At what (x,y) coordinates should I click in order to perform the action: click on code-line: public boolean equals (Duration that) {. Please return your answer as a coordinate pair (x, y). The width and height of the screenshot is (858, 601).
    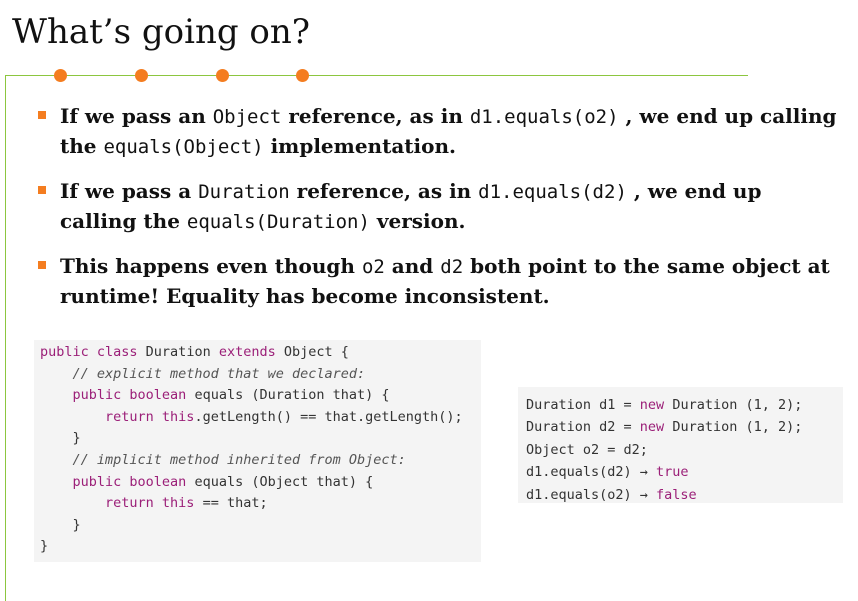
    Looking at the image, I should click on (260, 396).